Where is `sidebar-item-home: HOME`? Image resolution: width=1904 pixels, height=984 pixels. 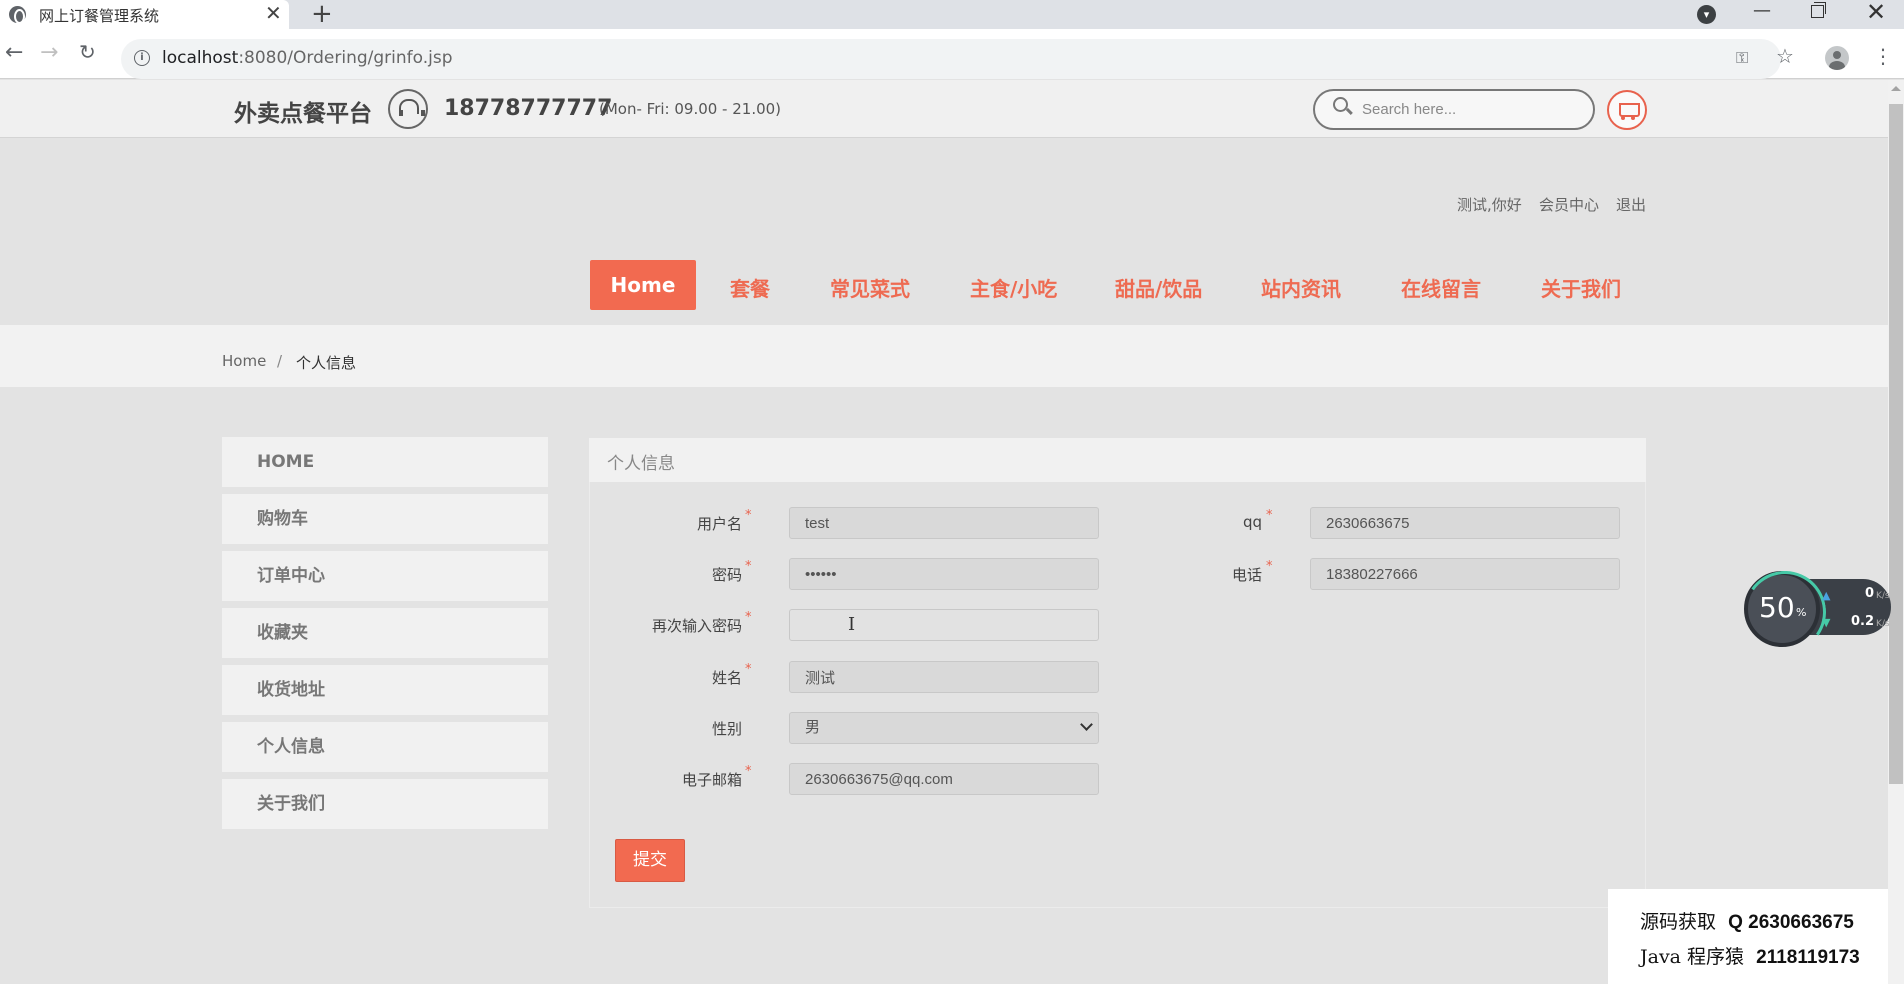
sidebar-item-home: HOME is located at coordinates (385, 462).